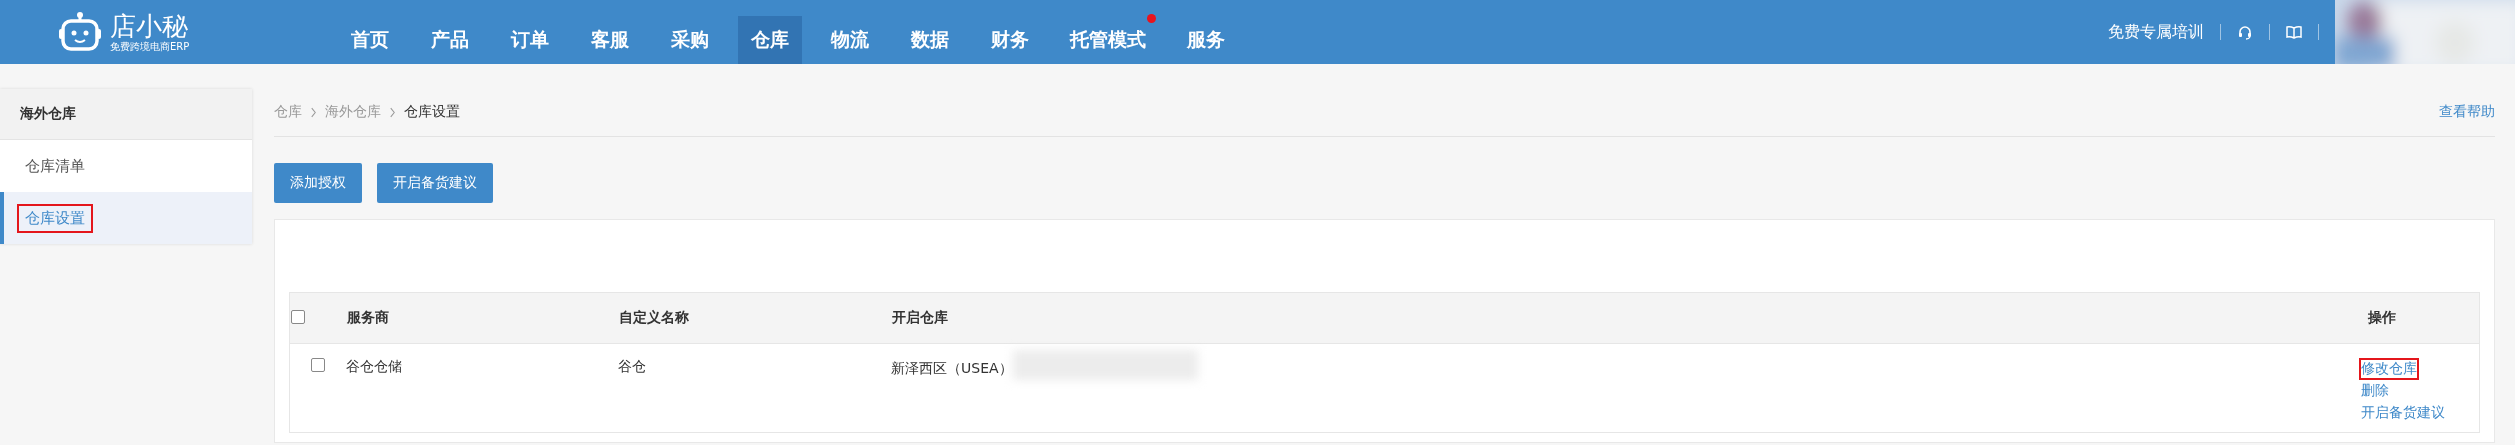  I want to click on nav-tab: 数据, so click(930, 40).